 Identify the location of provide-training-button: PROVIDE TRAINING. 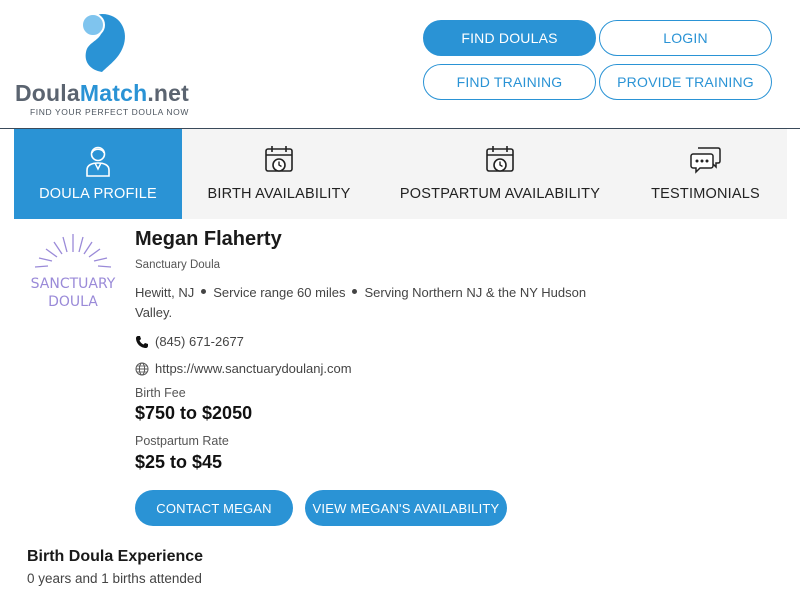
(685, 82).